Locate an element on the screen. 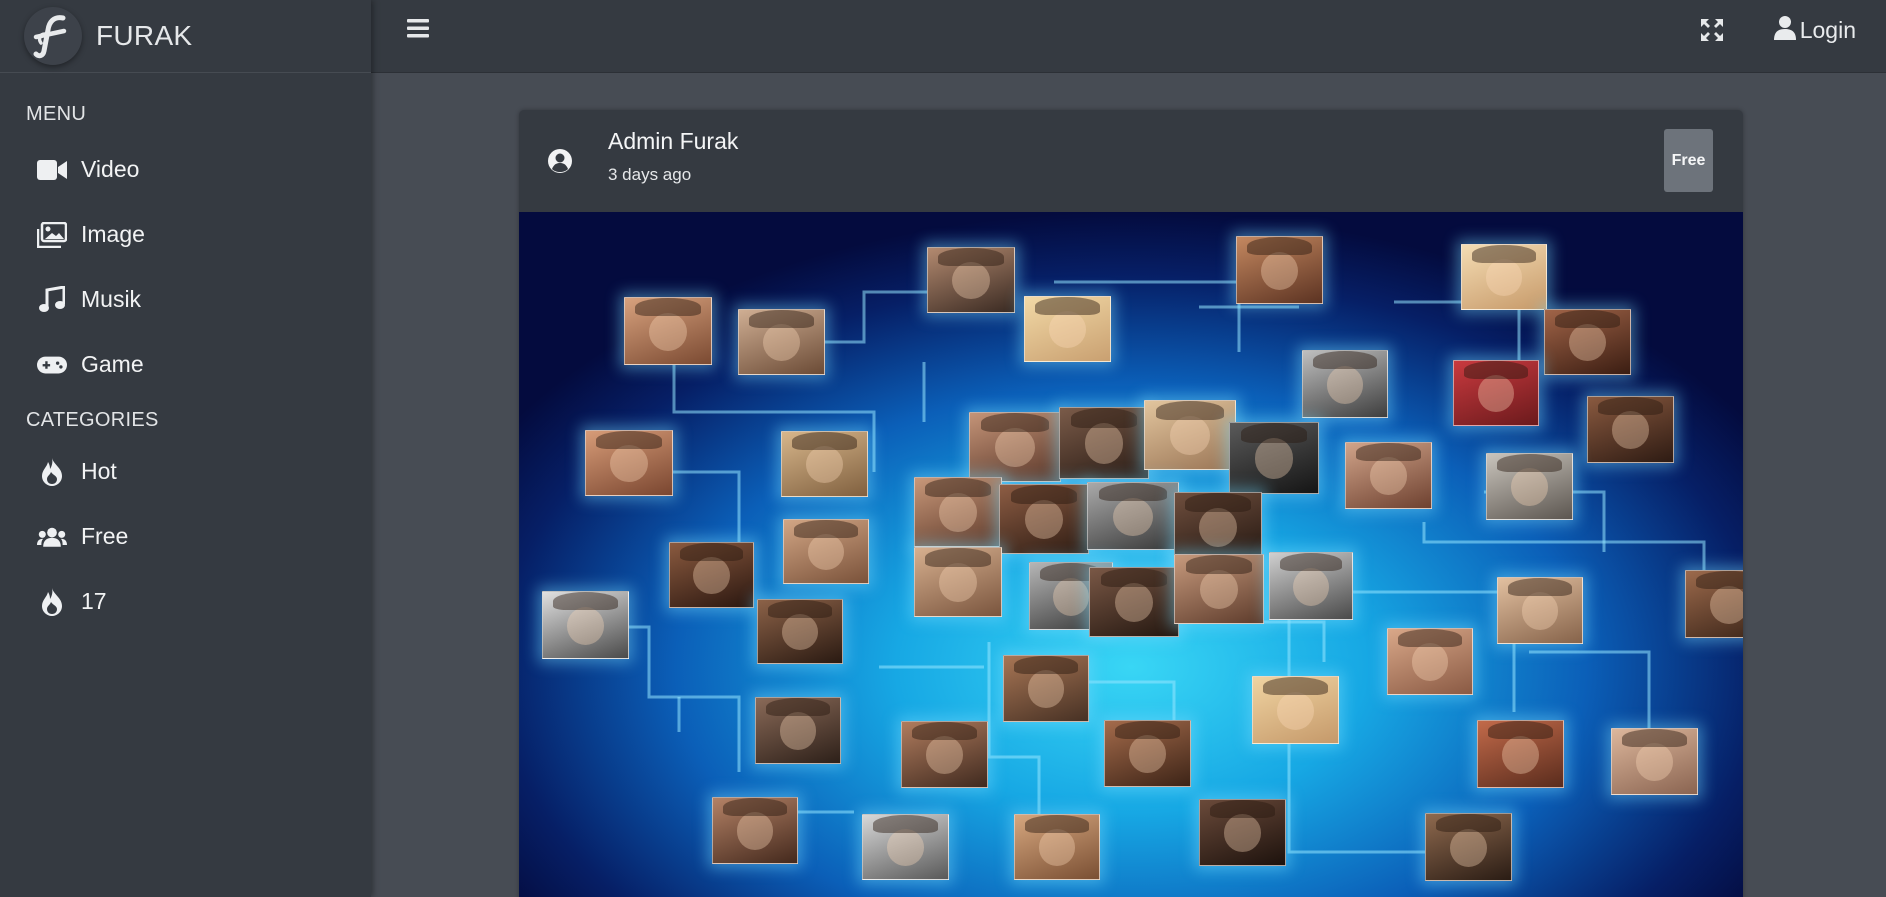 Image resolution: width=1886 pixels, height=897 pixels. images-icon is located at coordinates (52, 235).